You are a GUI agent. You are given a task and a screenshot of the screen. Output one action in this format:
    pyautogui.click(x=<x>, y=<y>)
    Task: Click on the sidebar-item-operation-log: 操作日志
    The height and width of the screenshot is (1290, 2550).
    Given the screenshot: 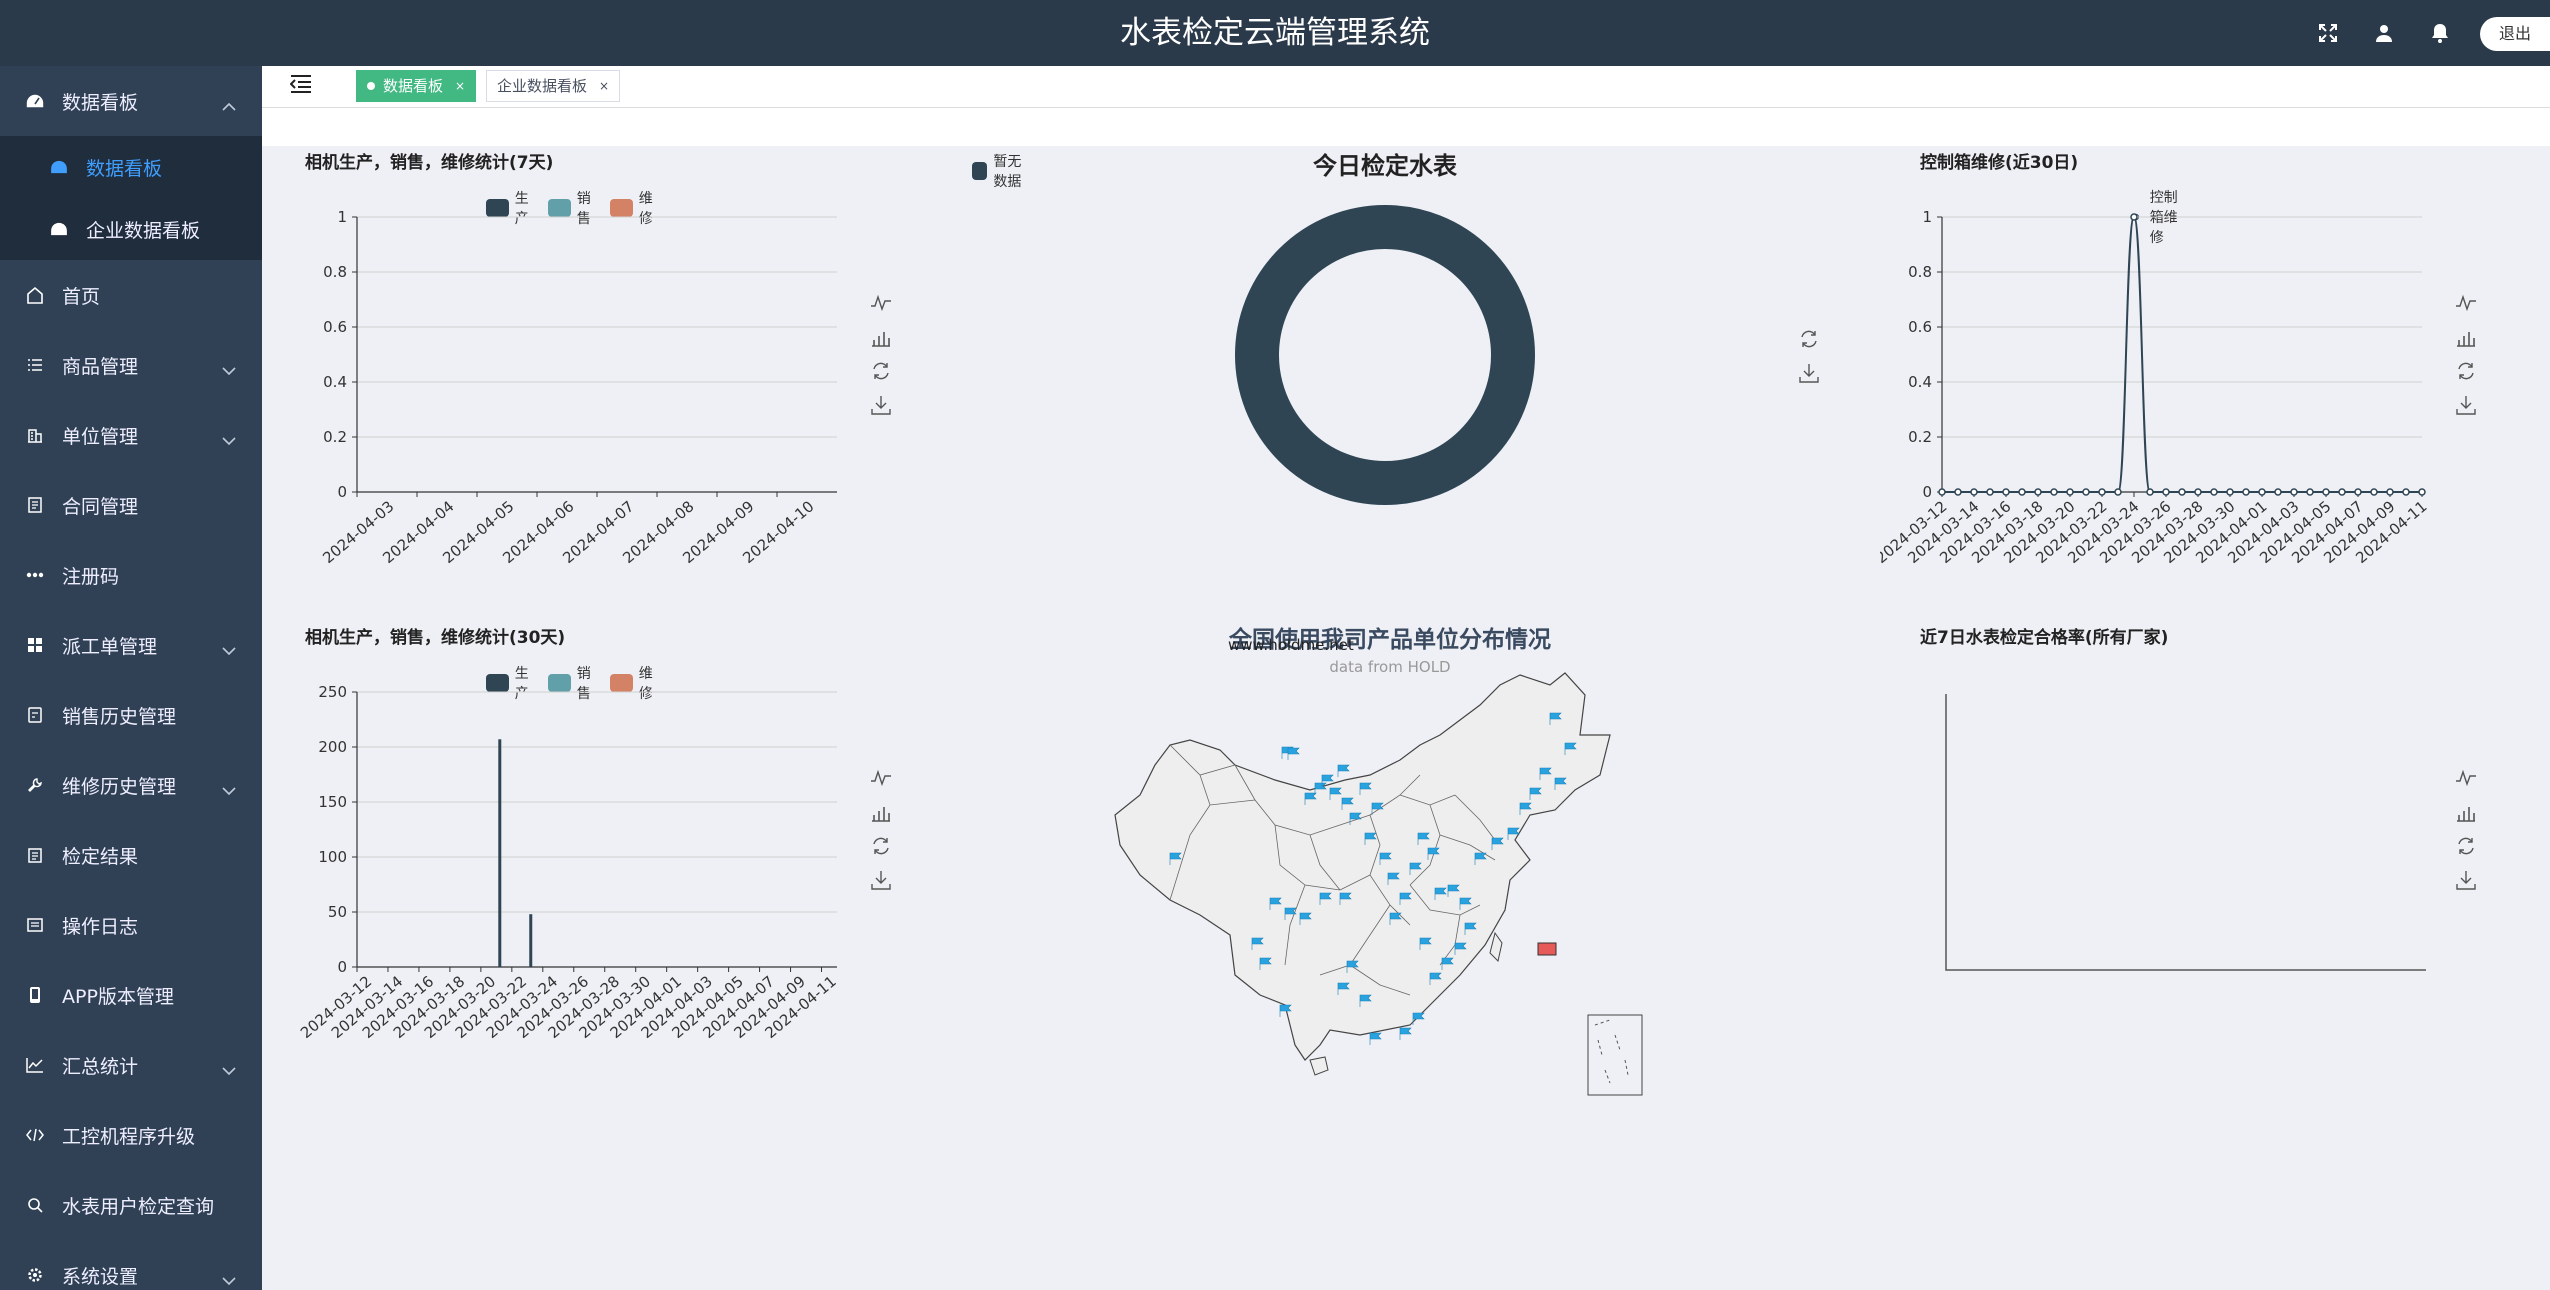 What is the action you would take?
    pyautogui.click(x=131, y=925)
    